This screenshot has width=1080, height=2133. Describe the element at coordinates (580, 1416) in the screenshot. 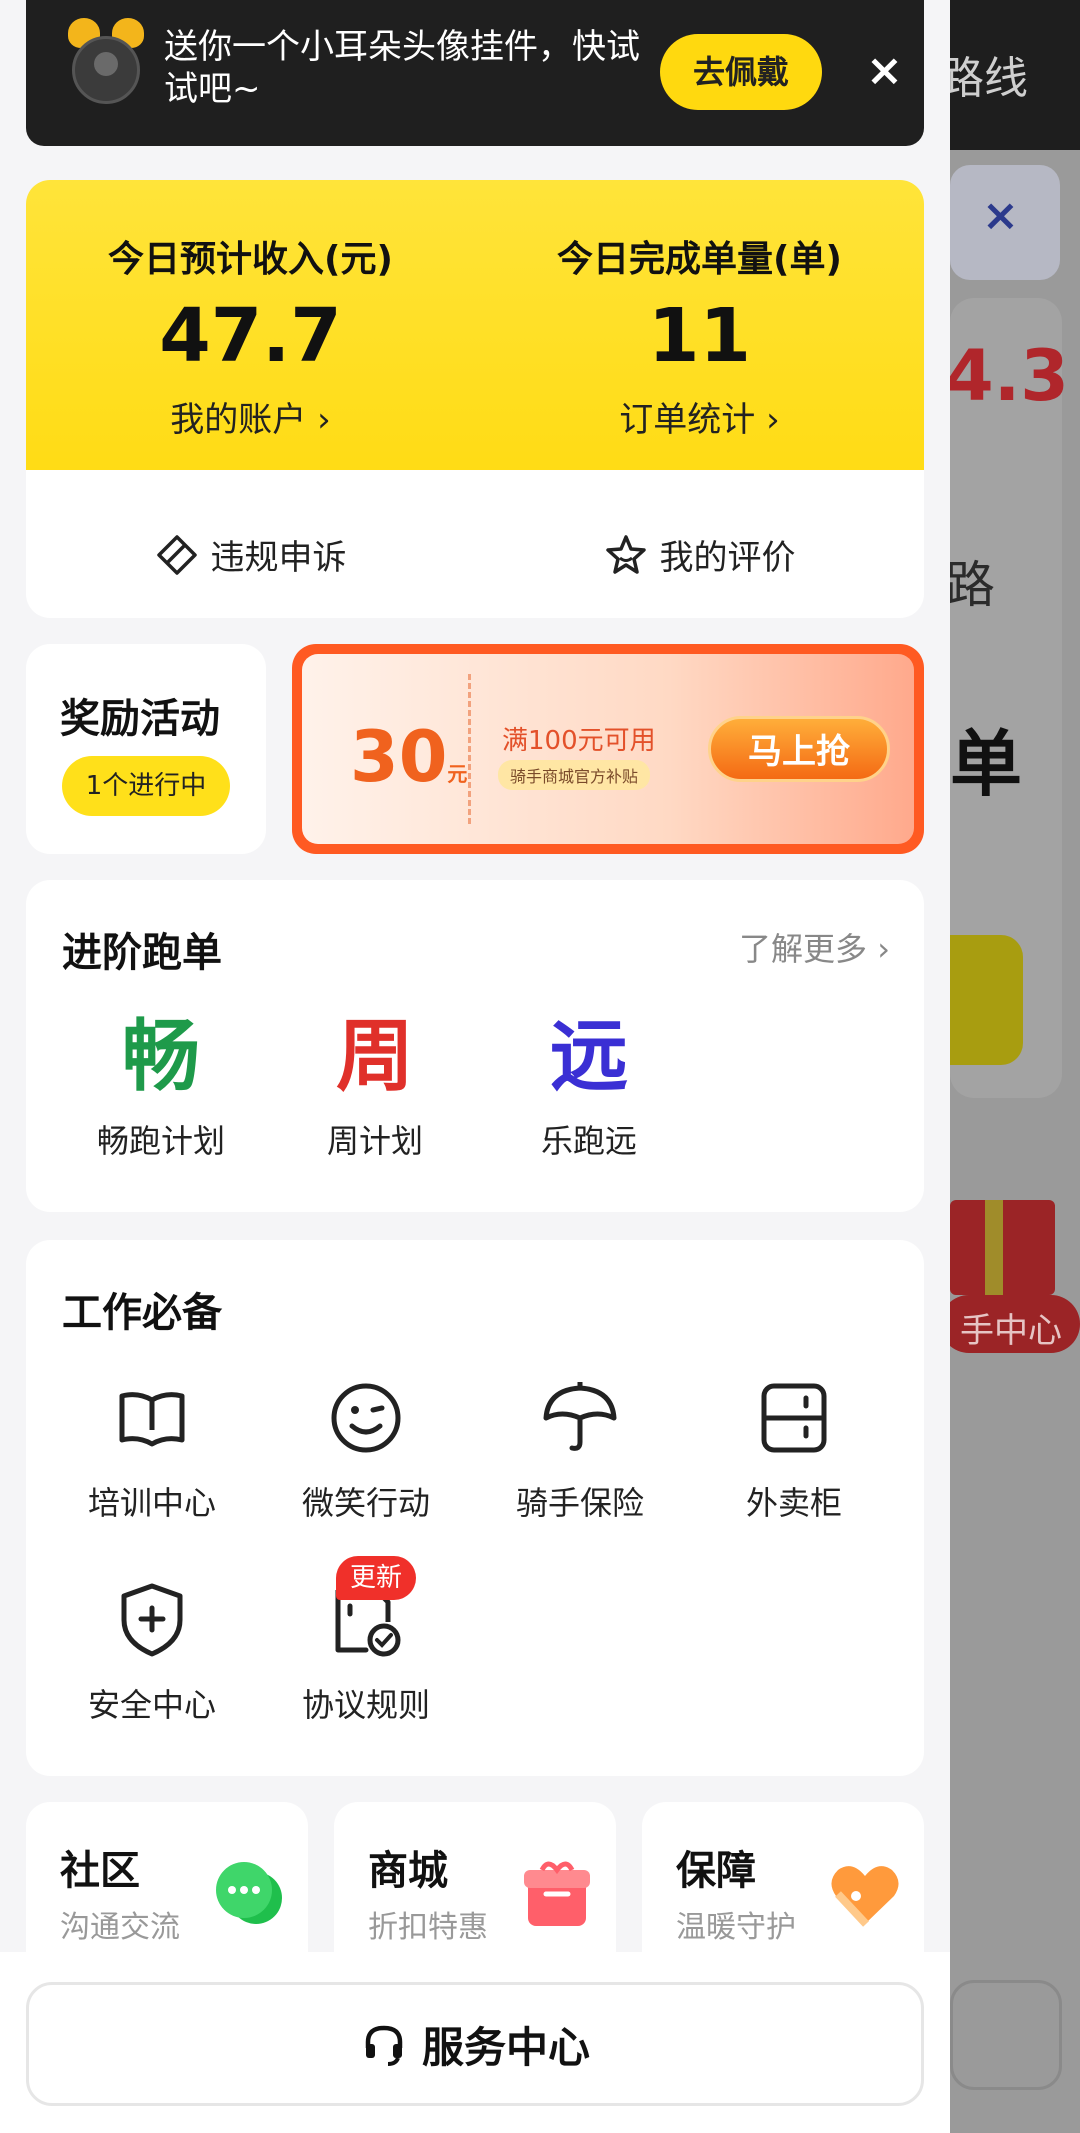

I see `umbrella-icon` at that location.